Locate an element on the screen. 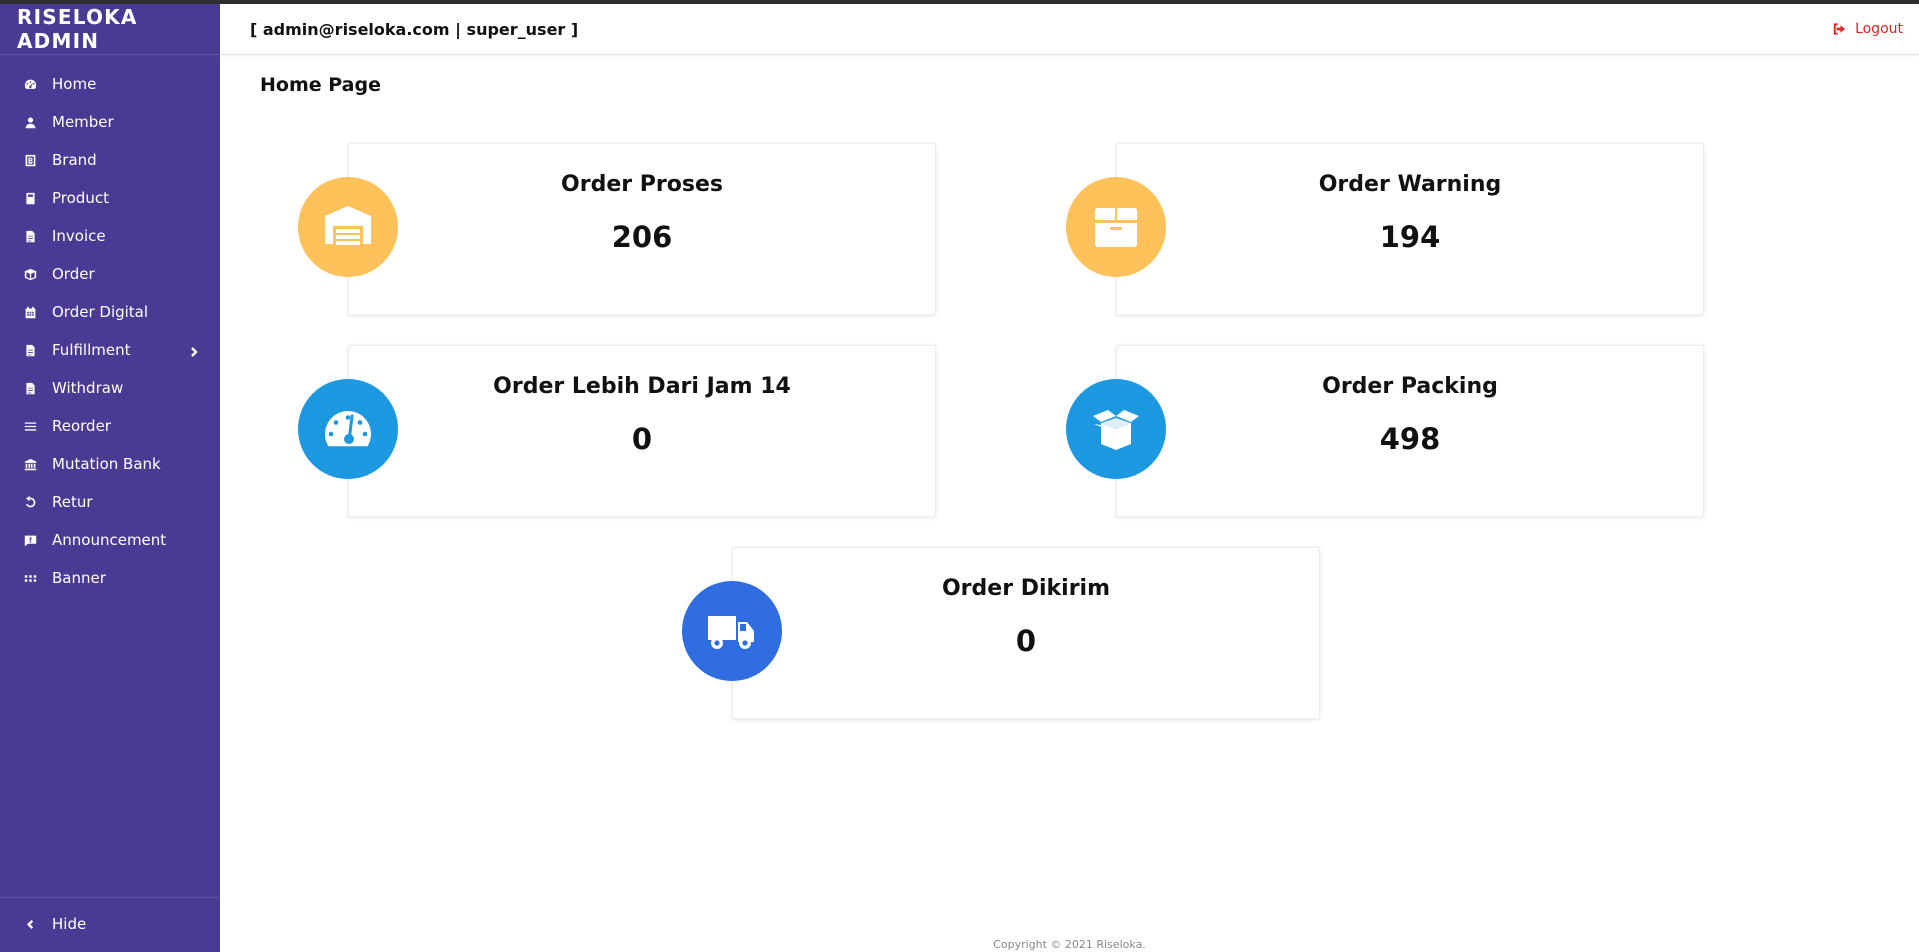 This screenshot has height=952, width=1919. calendar-icon is located at coordinates (30, 312).